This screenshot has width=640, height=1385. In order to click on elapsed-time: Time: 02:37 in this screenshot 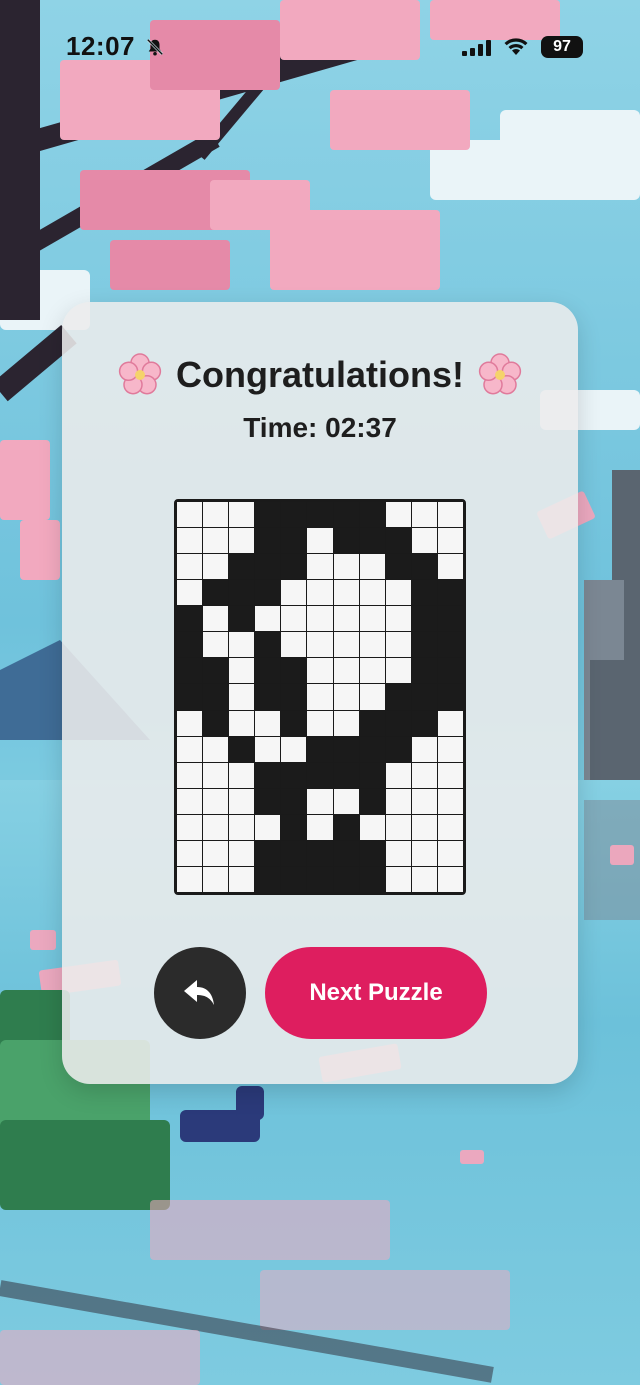, I will do `click(320, 428)`.